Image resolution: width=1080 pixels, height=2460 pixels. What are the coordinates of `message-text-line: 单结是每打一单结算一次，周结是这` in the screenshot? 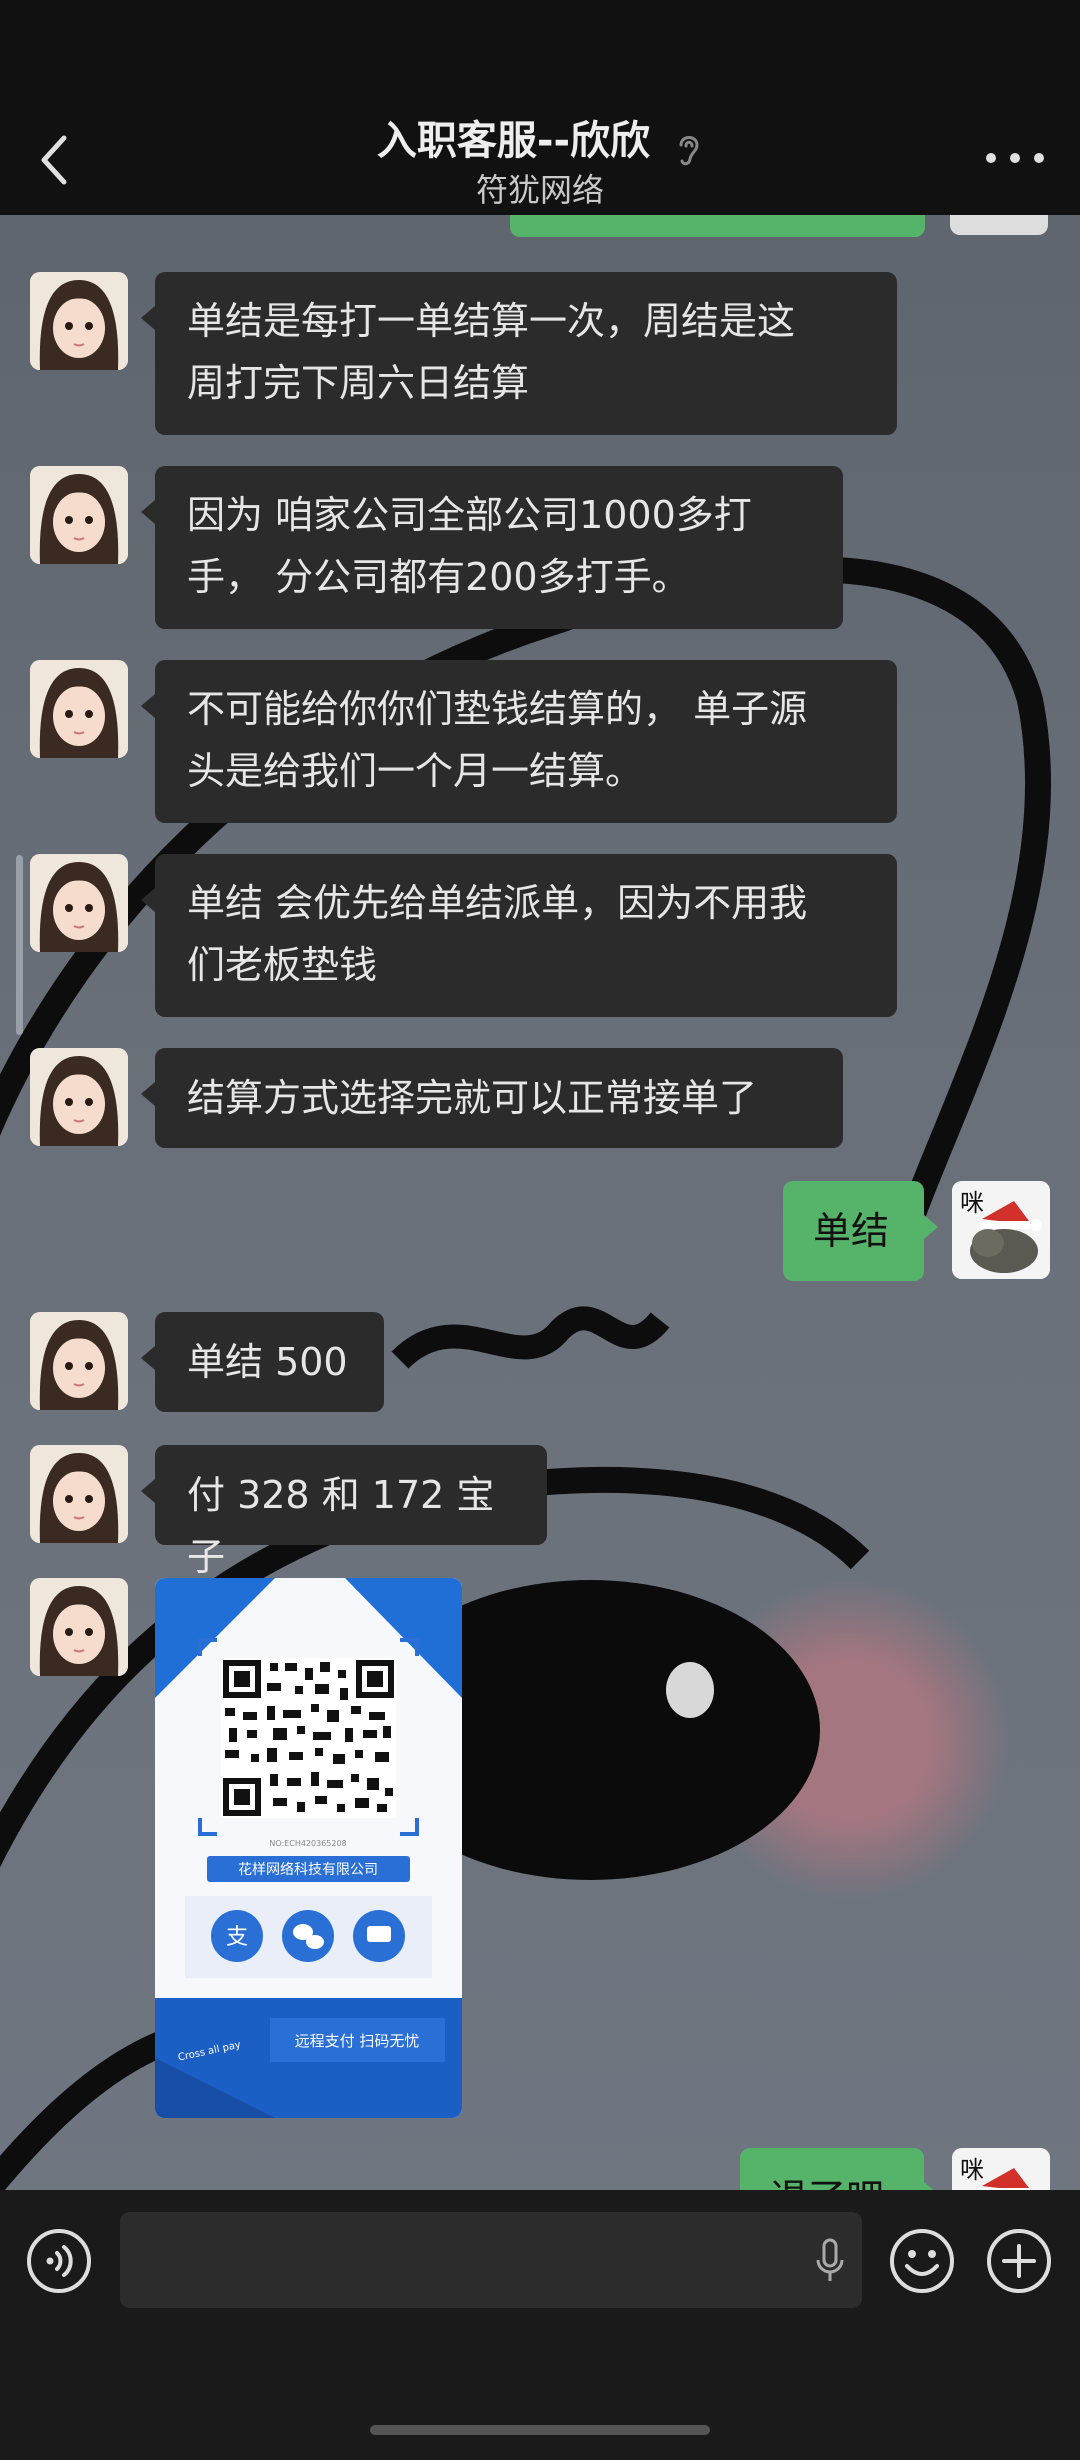 It's located at (491, 321).